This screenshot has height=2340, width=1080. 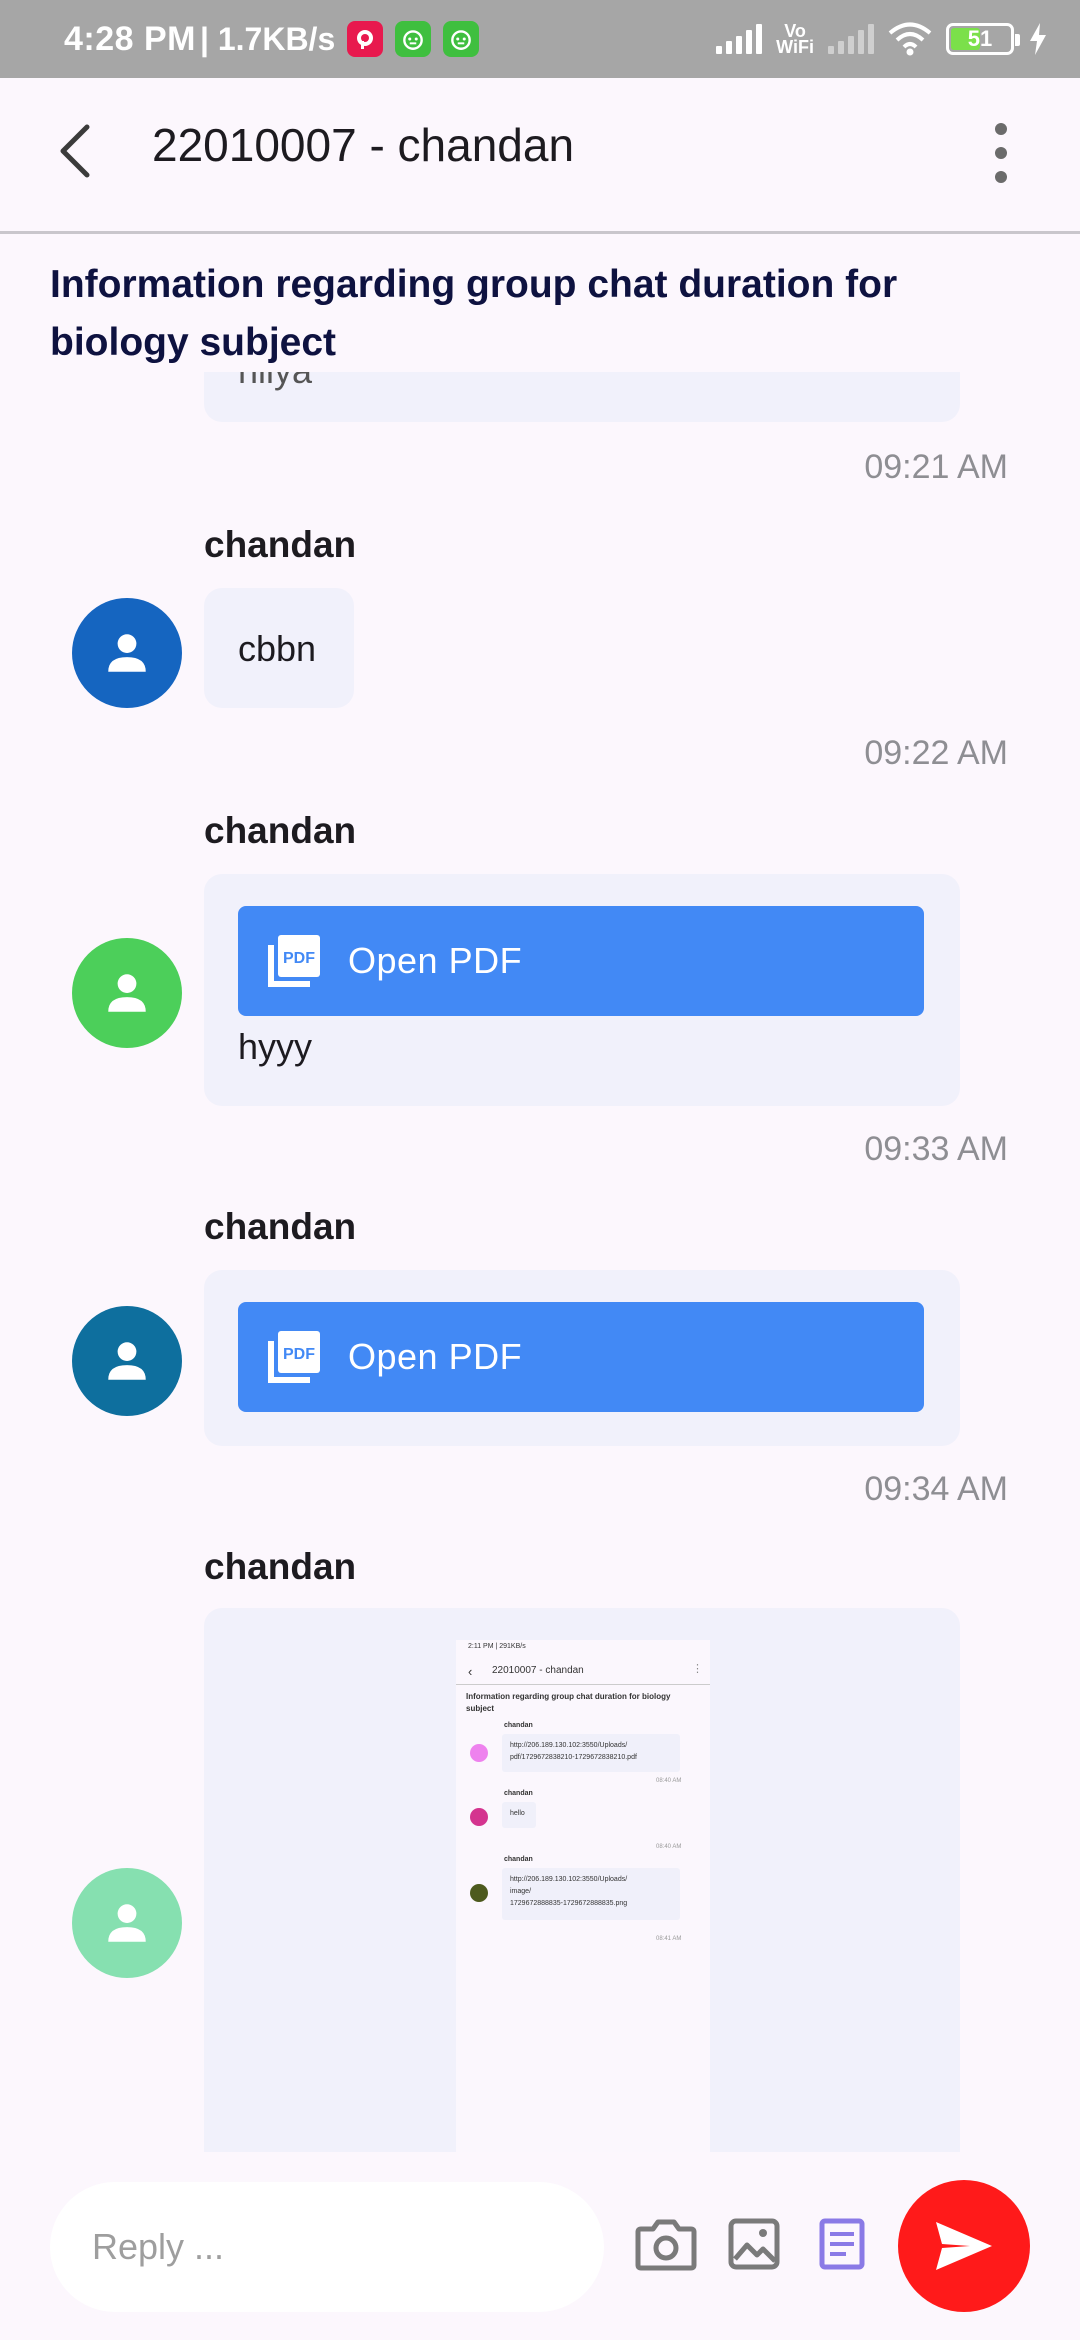 What do you see at coordinates (795, 39) in the screenshot?
I see `vowifi-label: Vo WiFi` at bounding box center [795, 39].